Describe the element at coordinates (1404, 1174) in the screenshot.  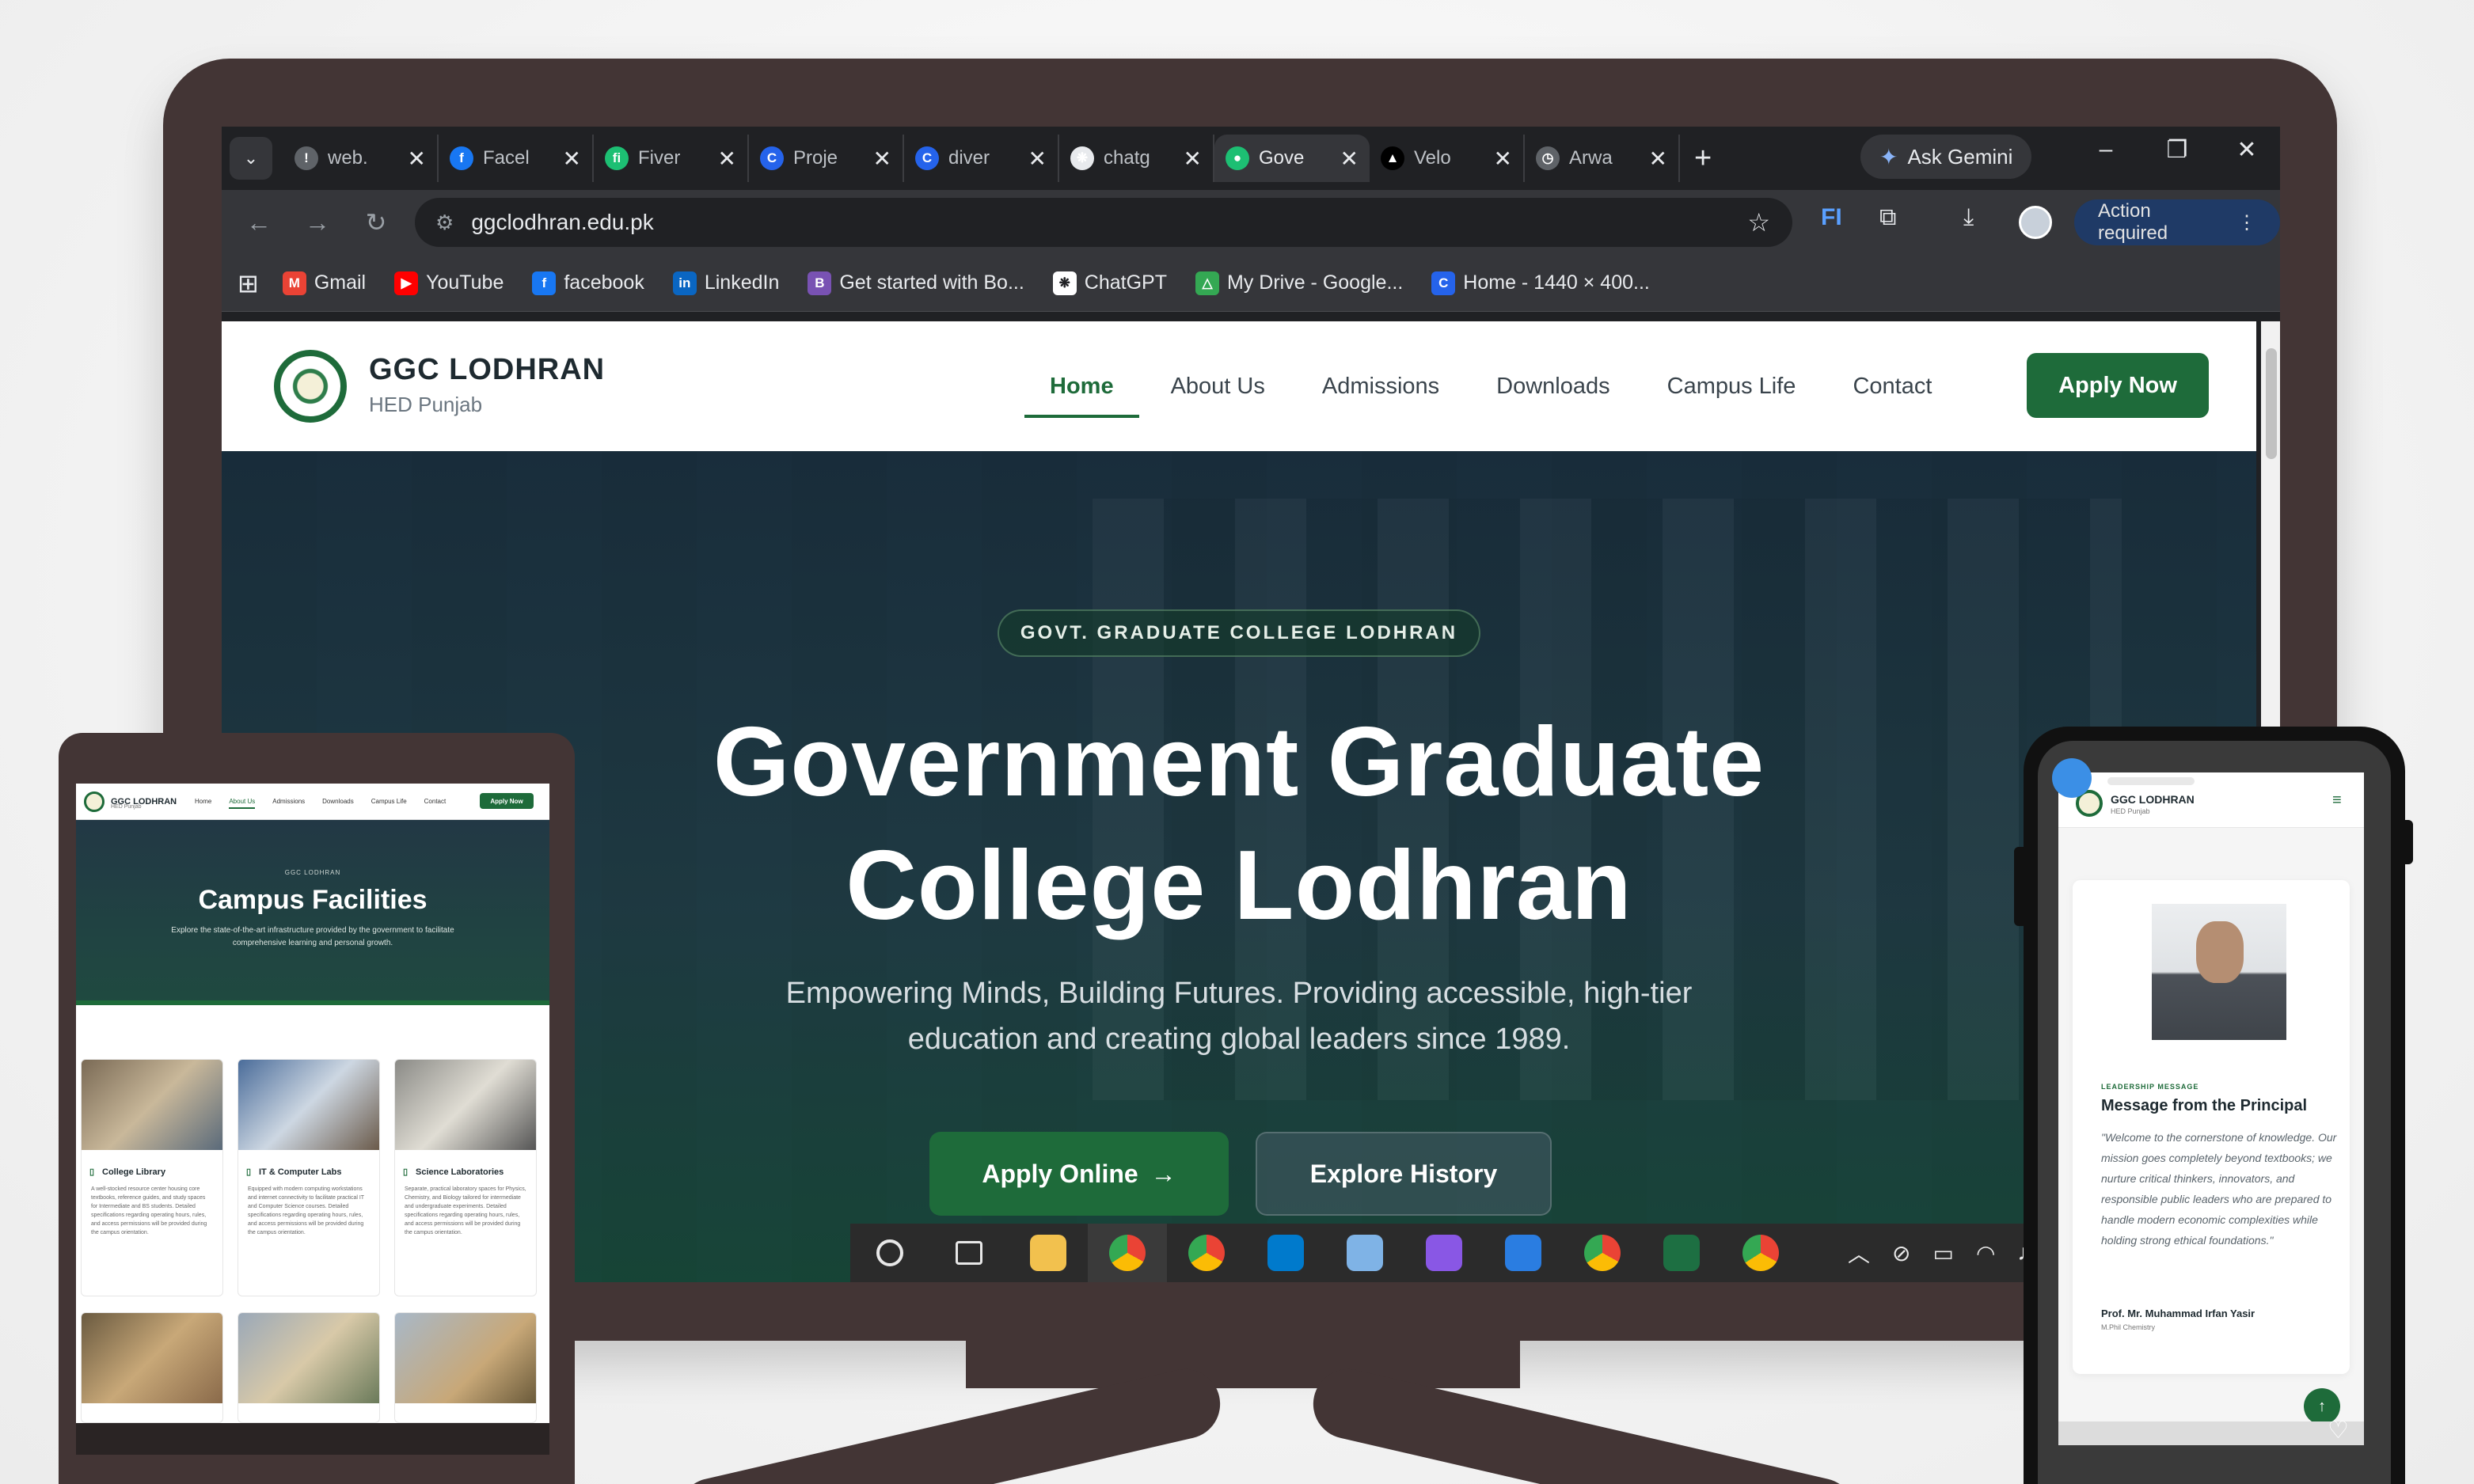
I see `explore-history-button: Explore History` at that location.